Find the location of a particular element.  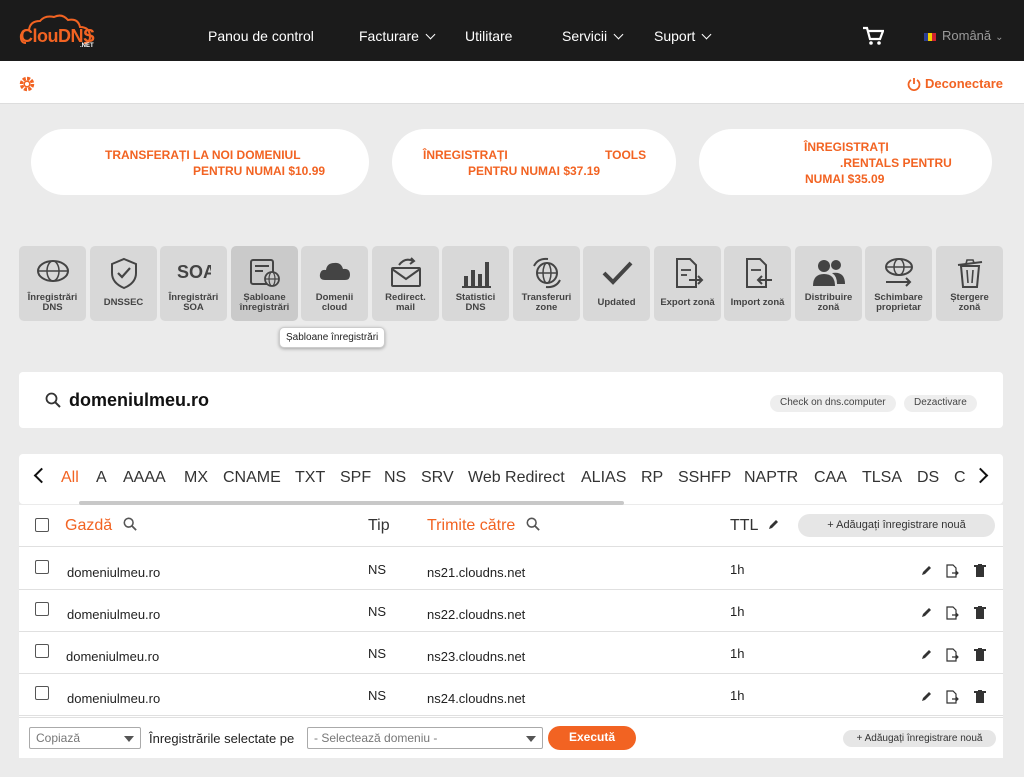

tab-spf: SPF is located at coordinates (355, 478).